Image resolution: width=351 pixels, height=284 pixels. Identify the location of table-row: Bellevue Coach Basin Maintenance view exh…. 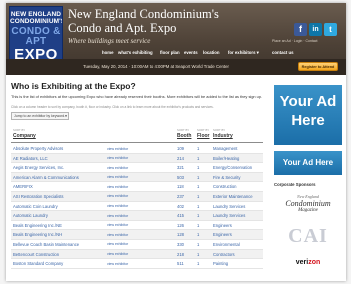
(137, 245).